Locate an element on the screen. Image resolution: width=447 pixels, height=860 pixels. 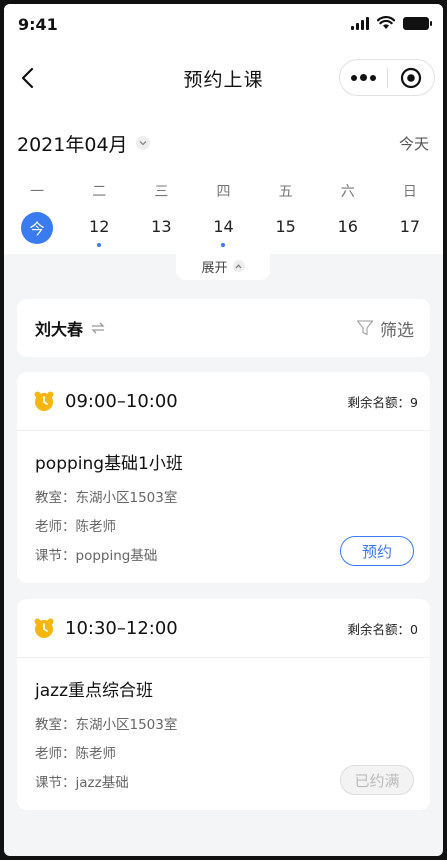
date-cell: 14 is located at coordinates (223, 230).